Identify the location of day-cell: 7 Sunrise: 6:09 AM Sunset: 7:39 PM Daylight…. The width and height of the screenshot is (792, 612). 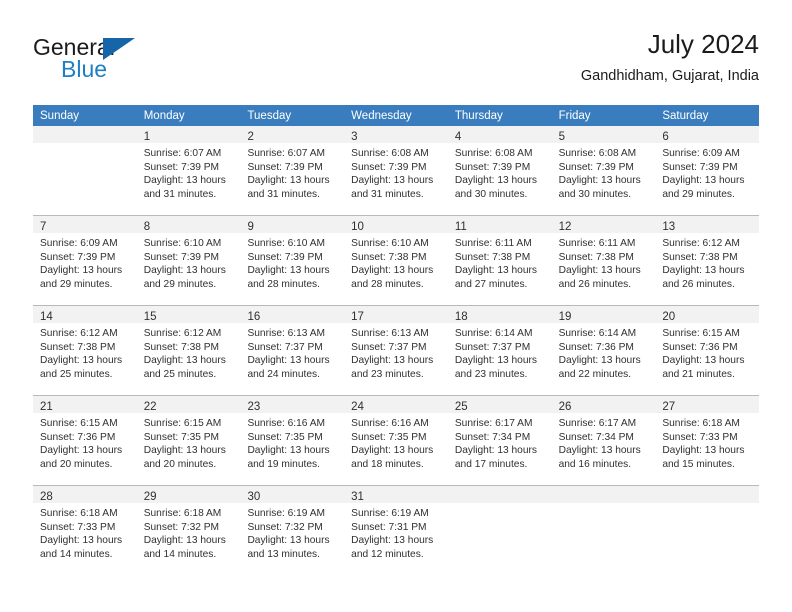
(85, 260).